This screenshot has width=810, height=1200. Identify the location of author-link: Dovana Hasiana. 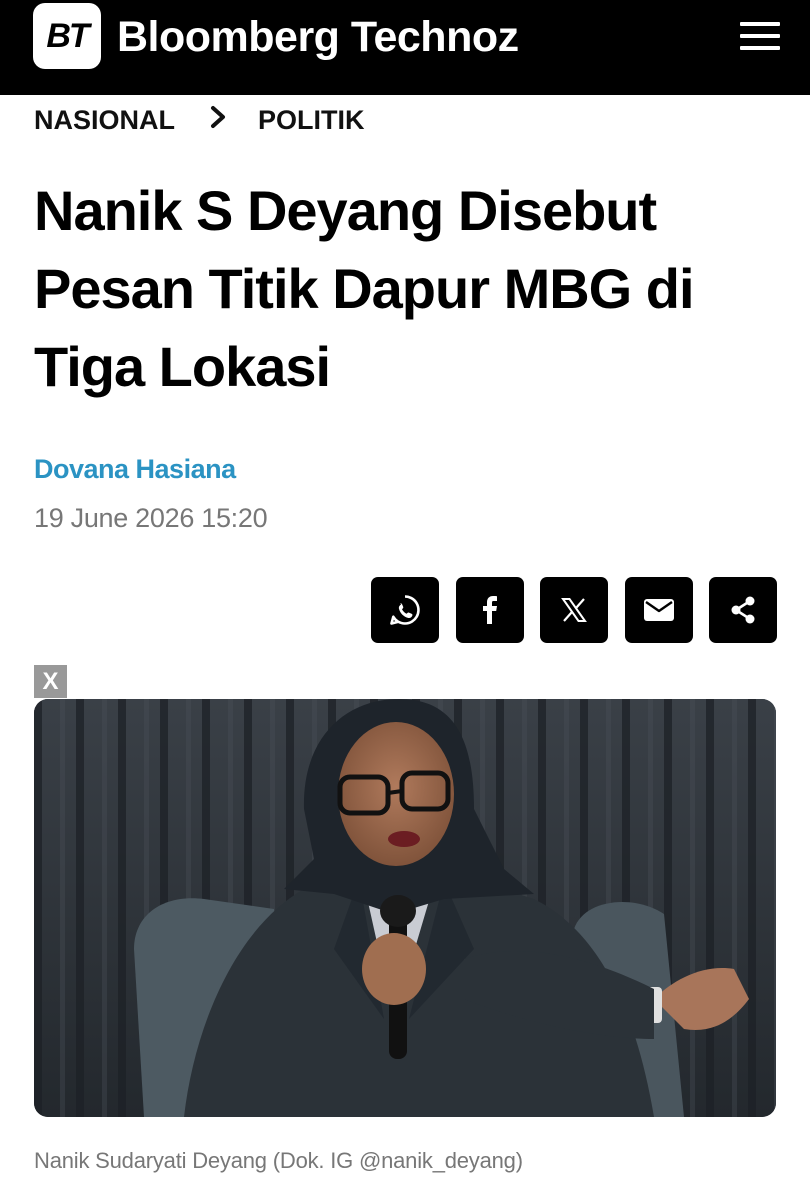
(135, 469).